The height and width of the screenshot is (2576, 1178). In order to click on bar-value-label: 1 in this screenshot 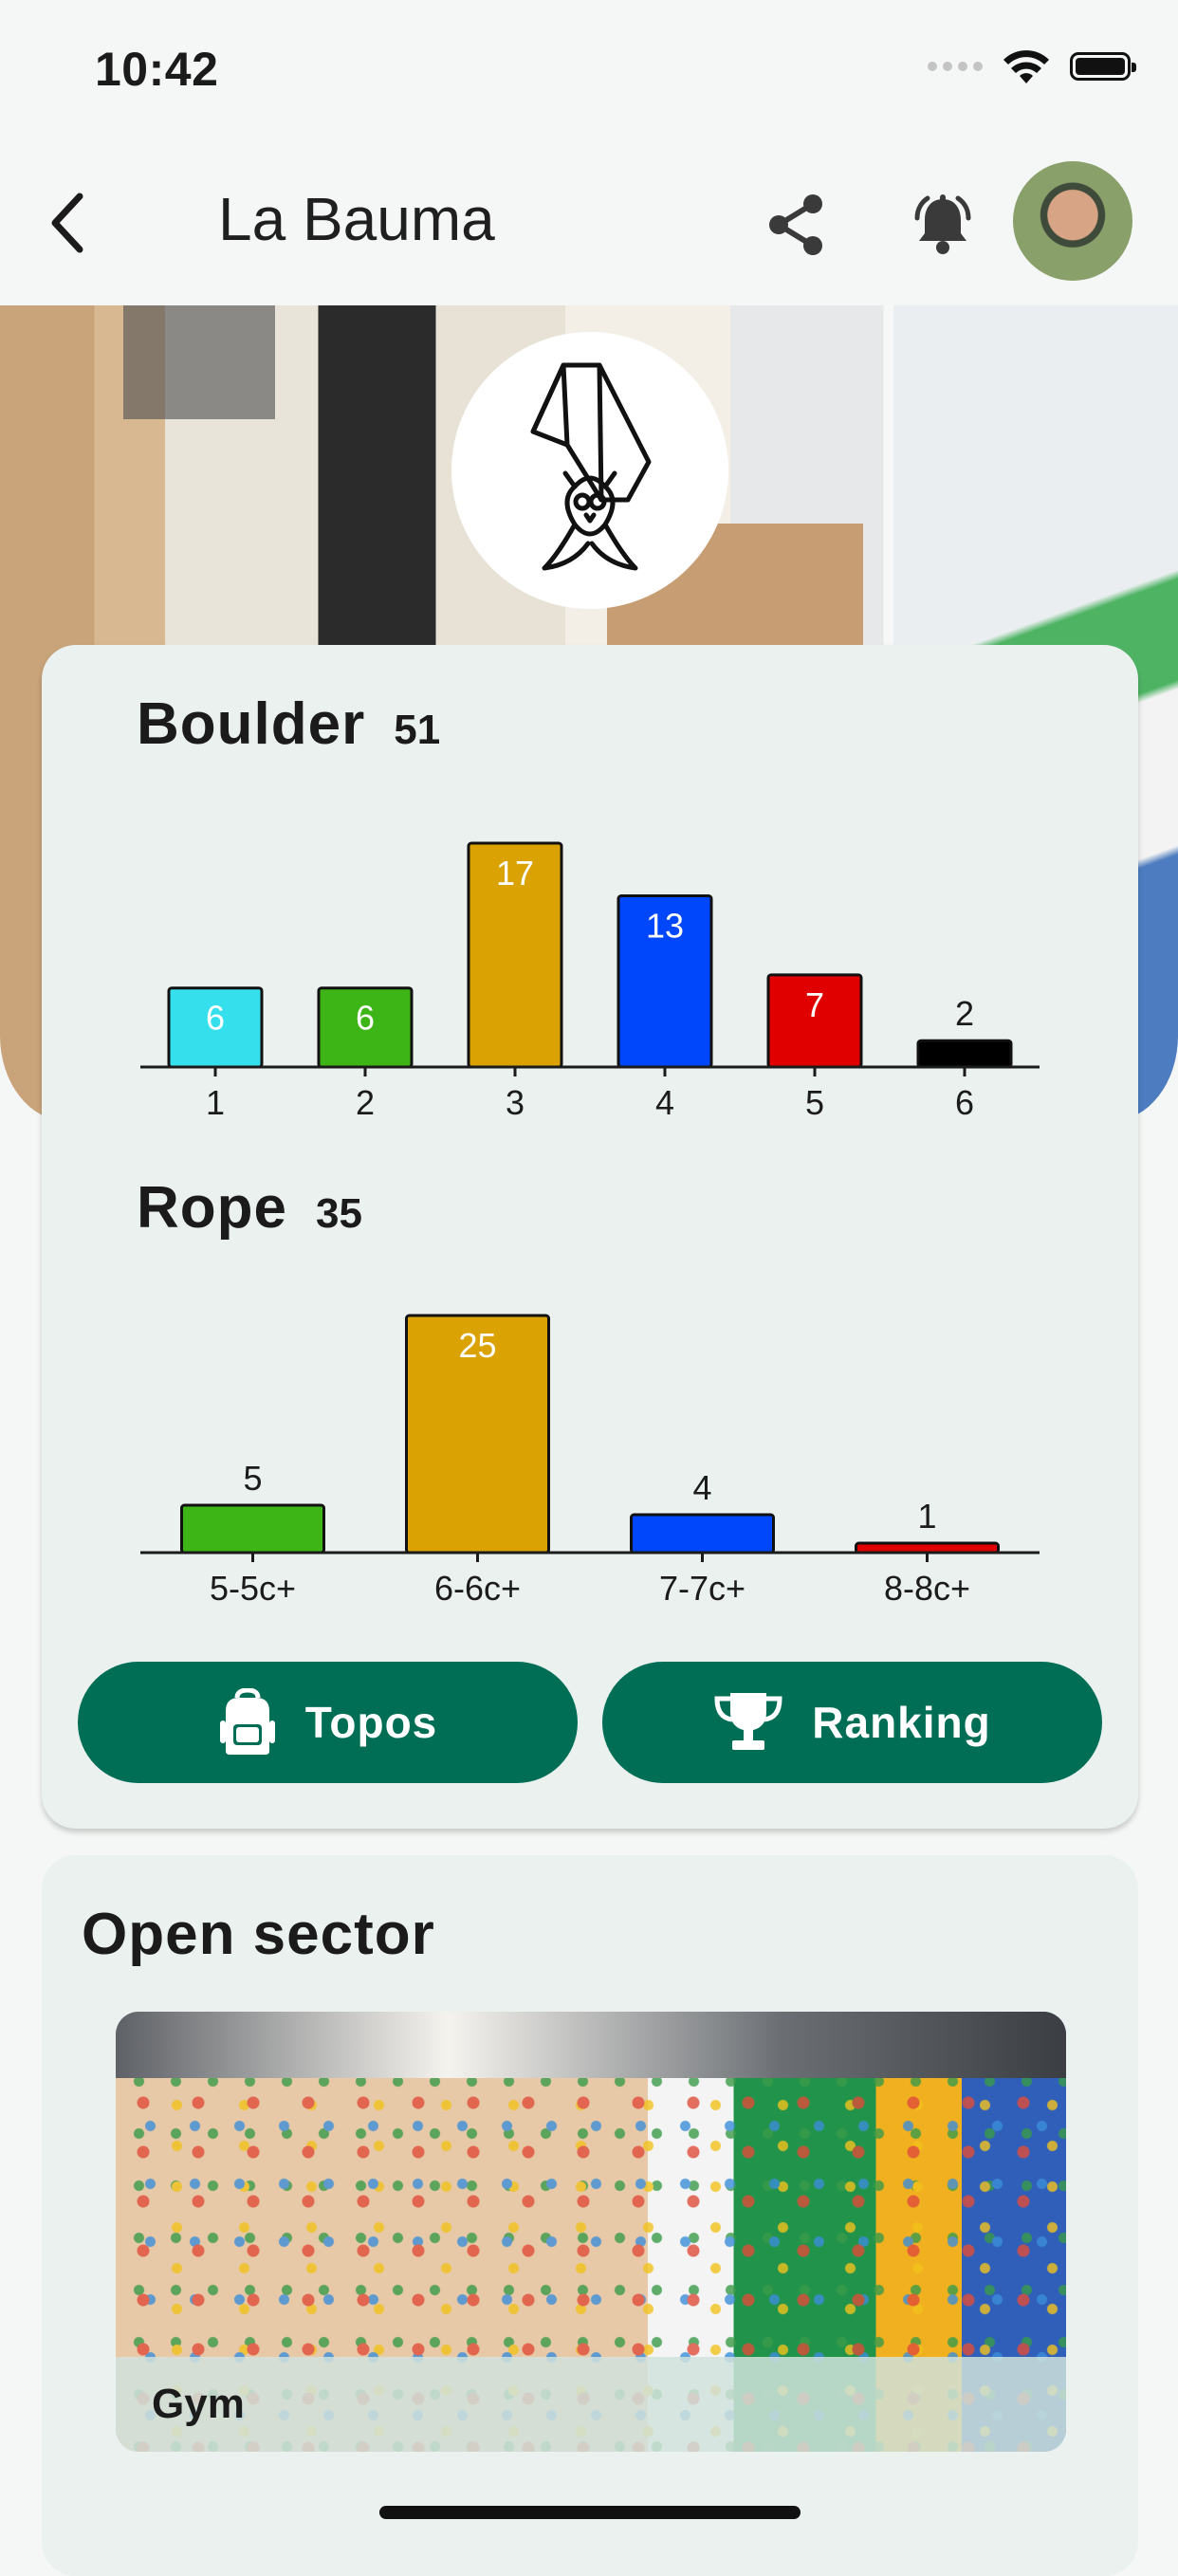, I will do `click(926, 1516)`.